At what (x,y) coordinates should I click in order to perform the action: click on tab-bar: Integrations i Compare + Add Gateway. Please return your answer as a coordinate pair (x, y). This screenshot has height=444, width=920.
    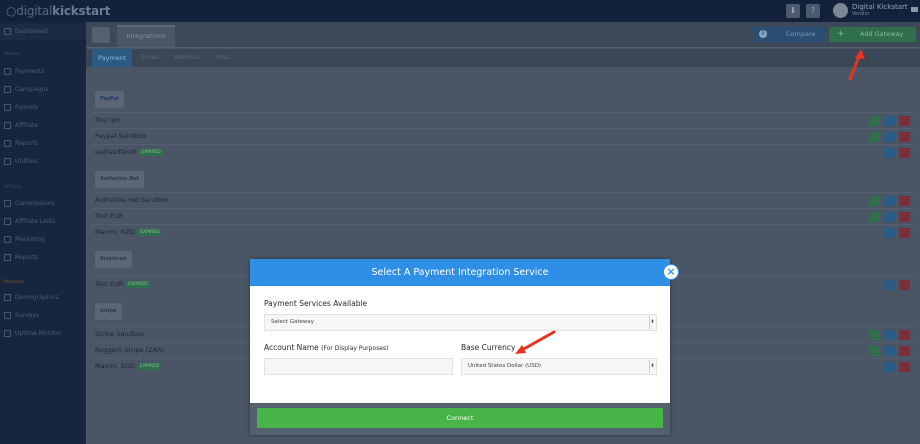
    Looking at the image, I should click on (503, 35).